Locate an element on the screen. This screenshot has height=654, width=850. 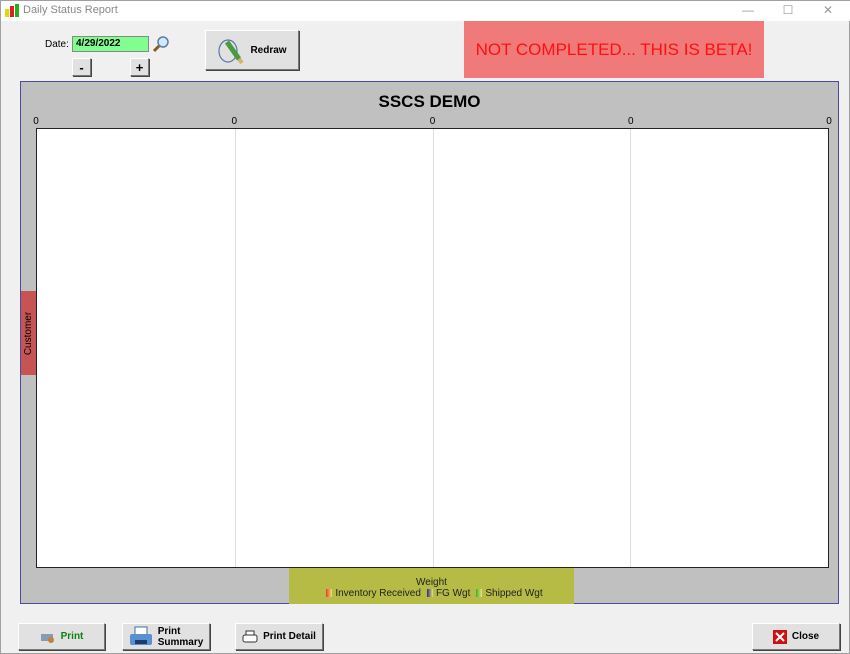
date-label: Date: is located at coordinates (57, 44).